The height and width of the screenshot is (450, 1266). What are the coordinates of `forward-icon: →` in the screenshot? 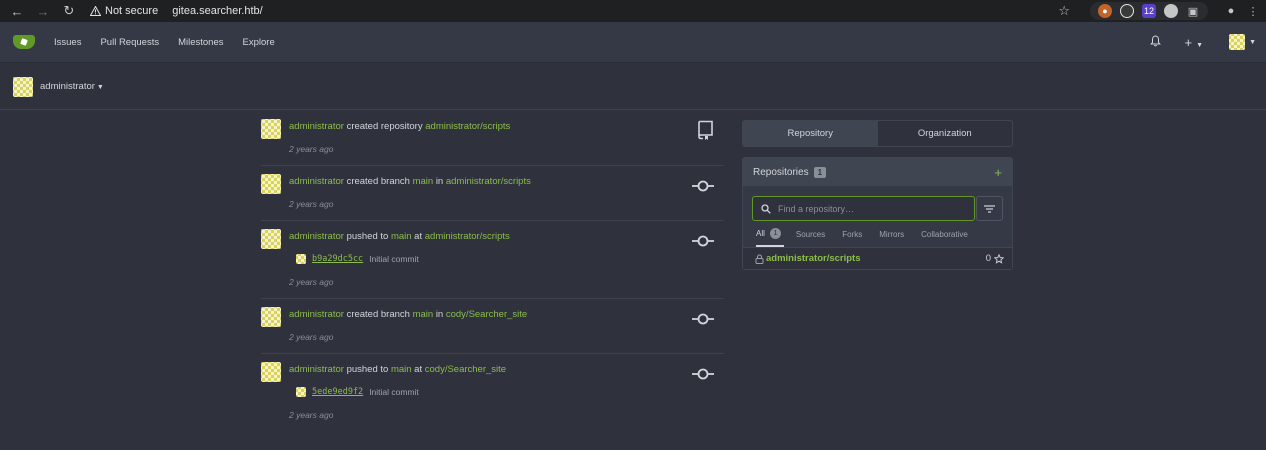 It's located at (43, 11).